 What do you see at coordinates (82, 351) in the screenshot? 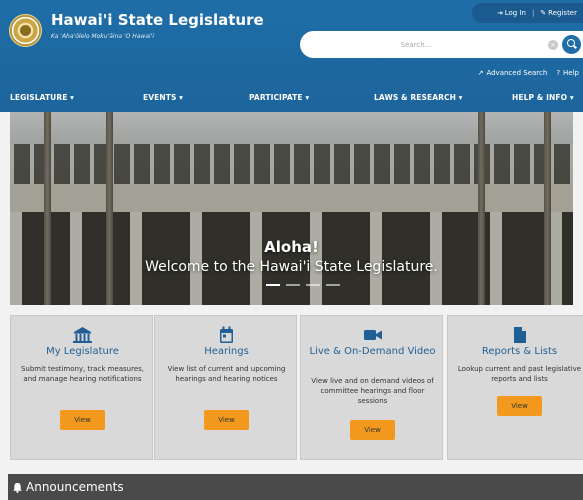
I see `card-title: My Legislature` at bounding box center [82, 351].